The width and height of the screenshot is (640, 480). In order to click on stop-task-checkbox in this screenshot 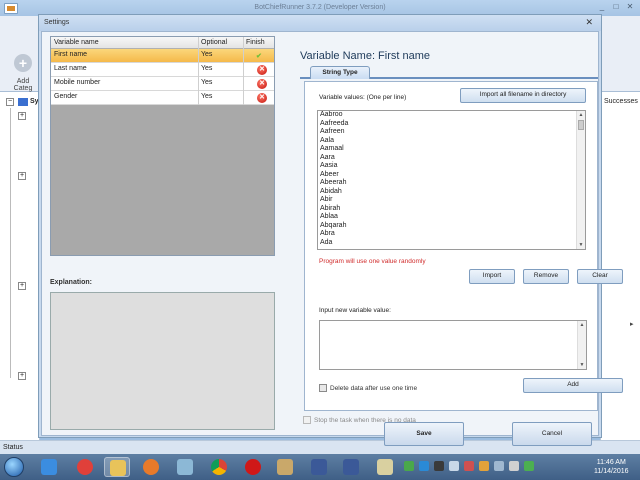, I will do `click(307, 420)`.